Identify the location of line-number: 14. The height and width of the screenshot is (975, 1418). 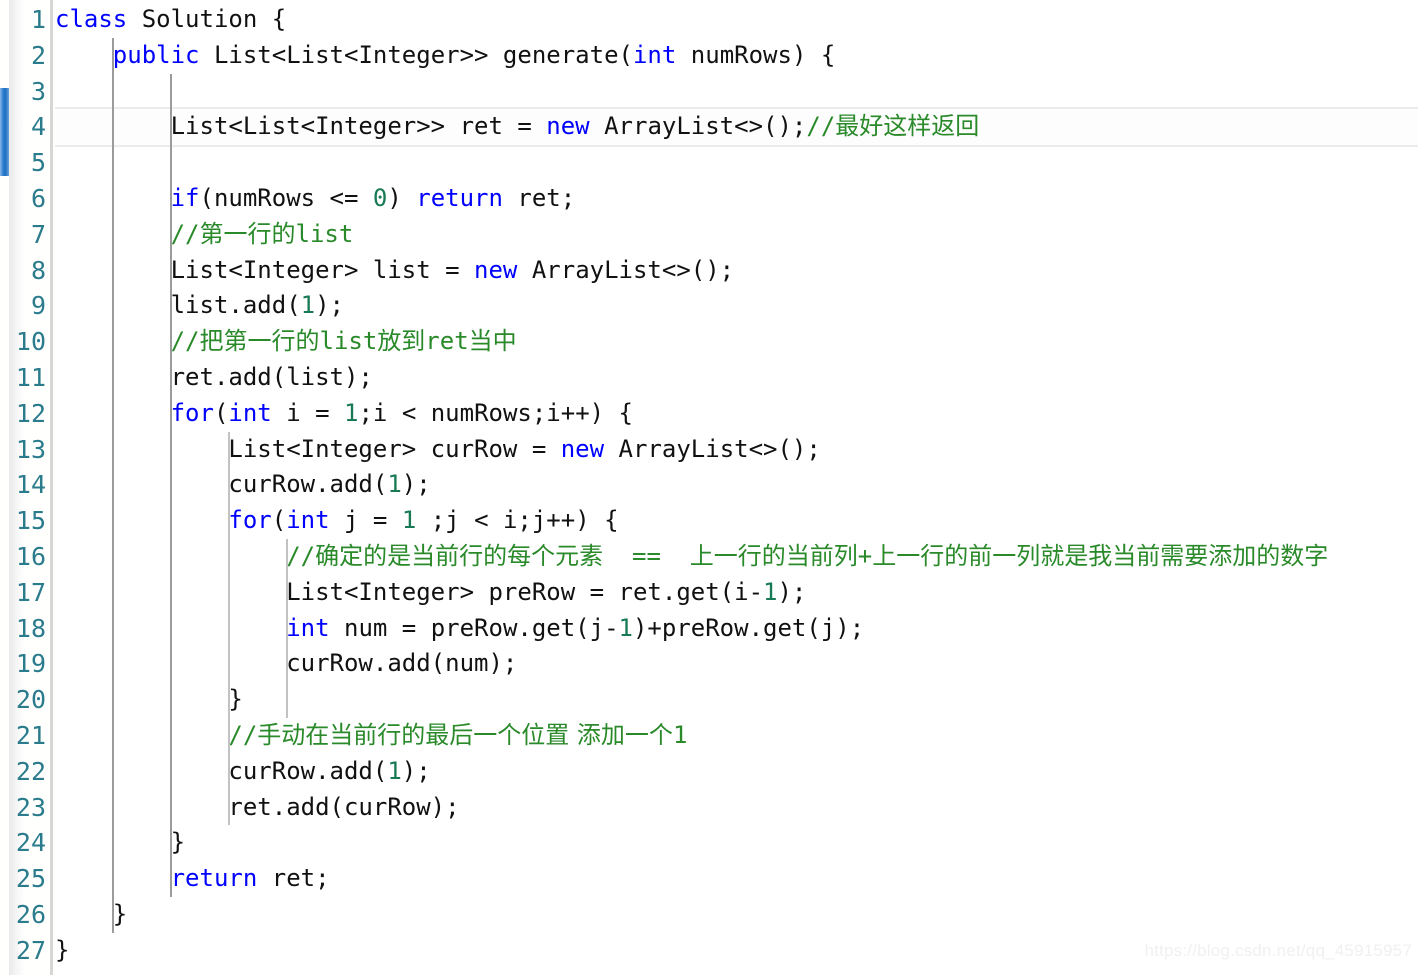
(30, 485).